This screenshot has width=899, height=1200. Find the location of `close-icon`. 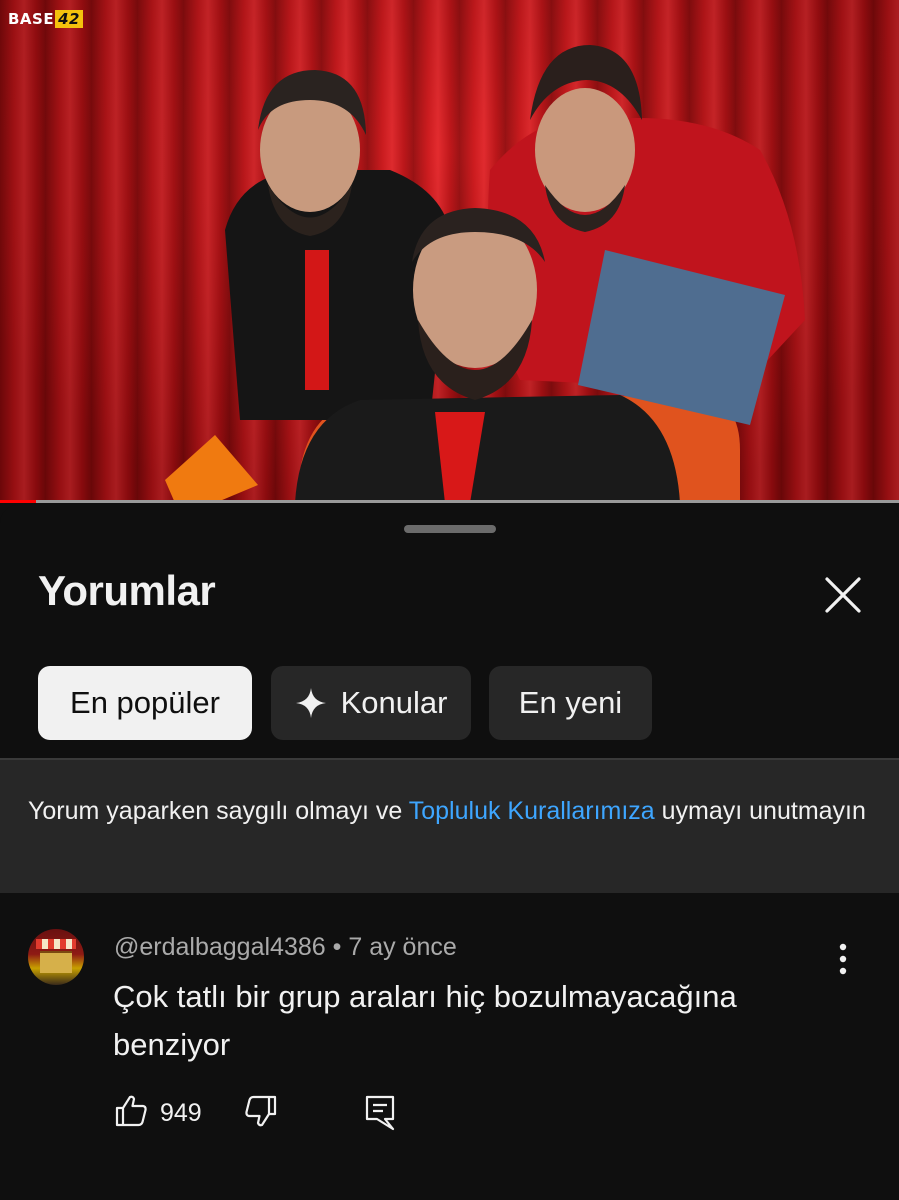

close-icon is located at coordinates (843, 595).